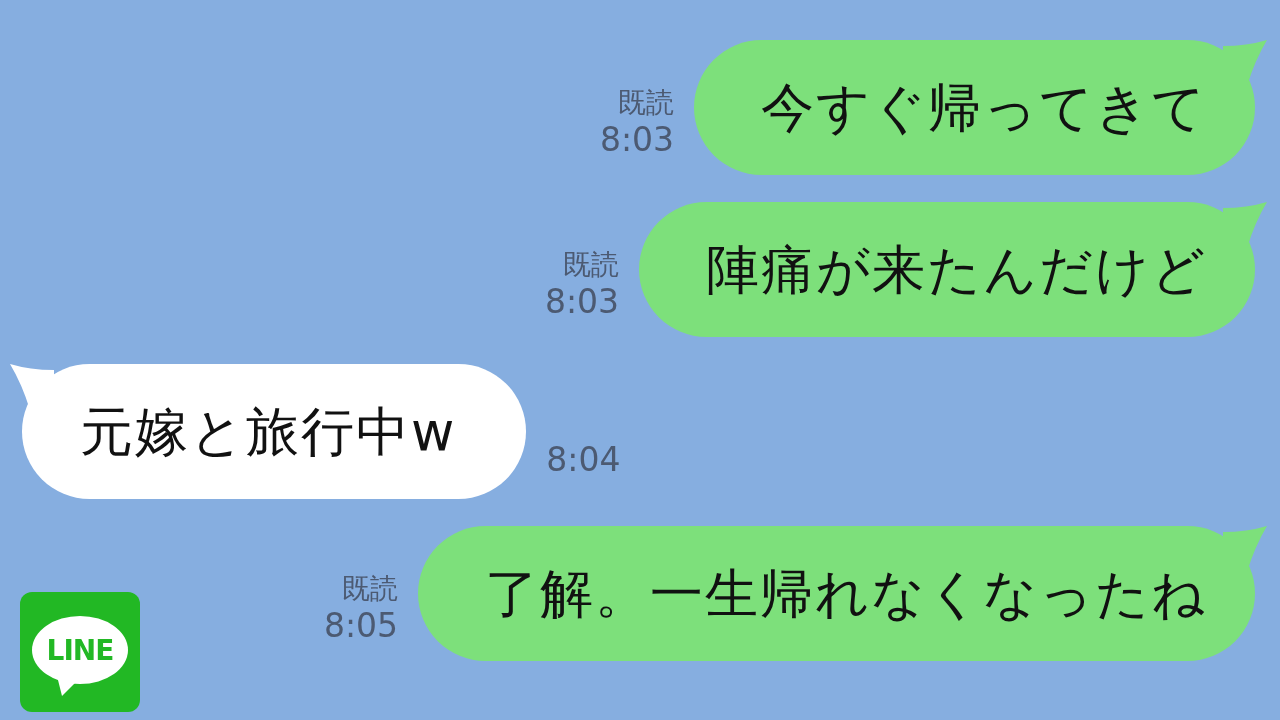 The height and width of the screenshot is (720, 1280). What do you see at coordinates (842, 593) in the screenshot?
I see `message-bubble: 了解。一生帰れなくなったね` at bounding box center [842, 593].